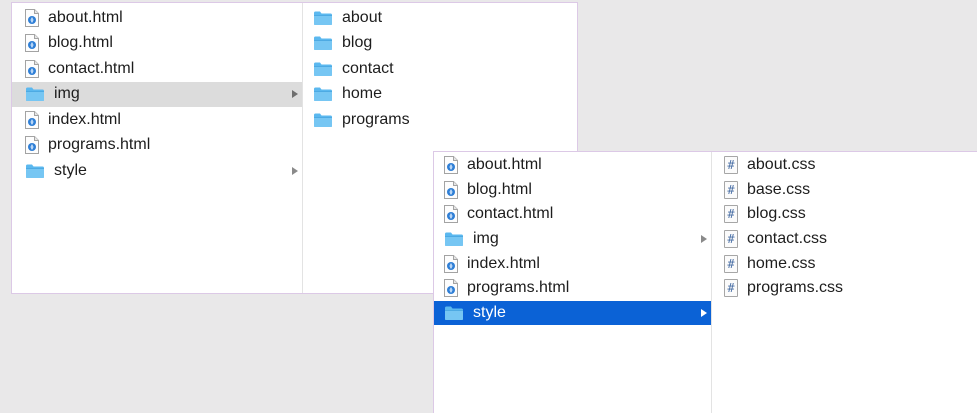  Describe the element at coordinates (440, 95) in the screenshot. I see `file-item: home` at that location.